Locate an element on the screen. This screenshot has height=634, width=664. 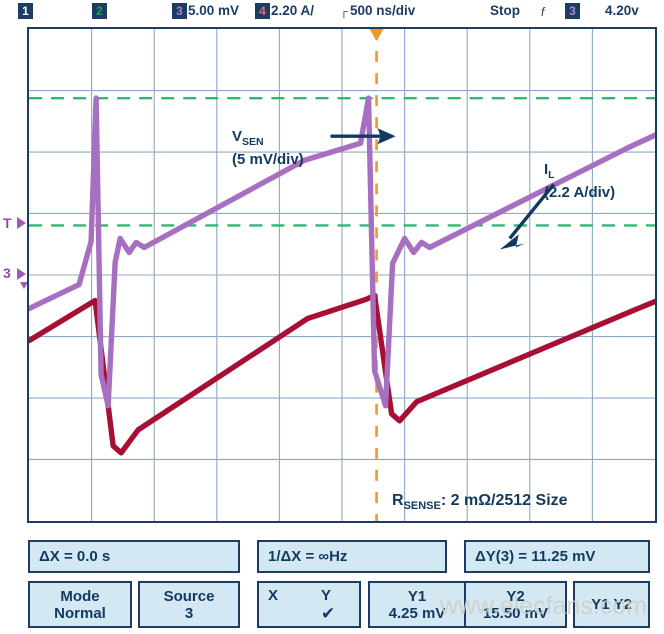
timebase-label: 500 ns/div is located at coordinates (383, 10).